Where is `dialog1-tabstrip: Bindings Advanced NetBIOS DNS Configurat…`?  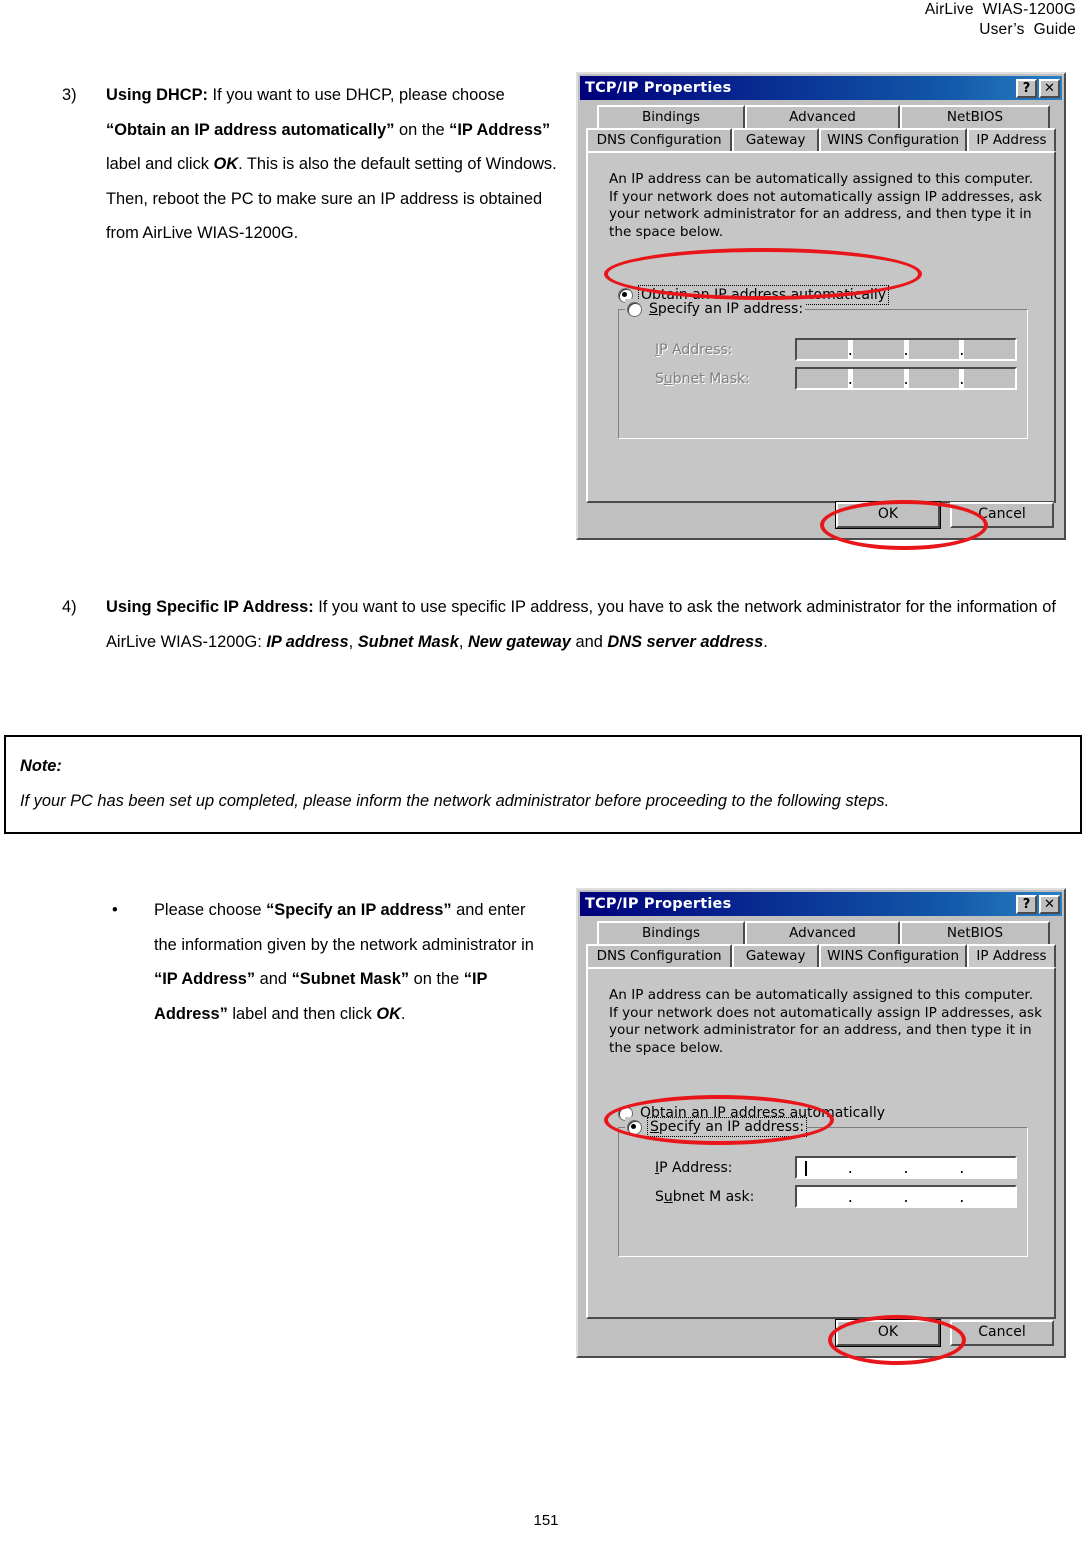
dialog1-tabstrip: Bindings Advanced NetBIOS DNS Configurat… is located at coordinates (821, 128).